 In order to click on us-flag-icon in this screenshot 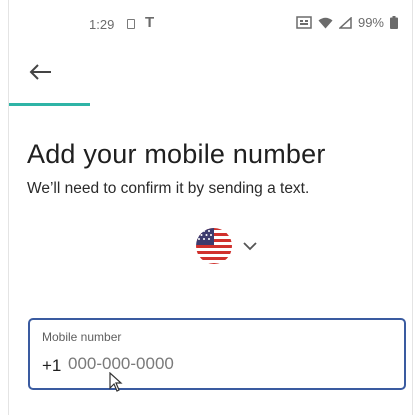, I will do `click(214, 246)`.